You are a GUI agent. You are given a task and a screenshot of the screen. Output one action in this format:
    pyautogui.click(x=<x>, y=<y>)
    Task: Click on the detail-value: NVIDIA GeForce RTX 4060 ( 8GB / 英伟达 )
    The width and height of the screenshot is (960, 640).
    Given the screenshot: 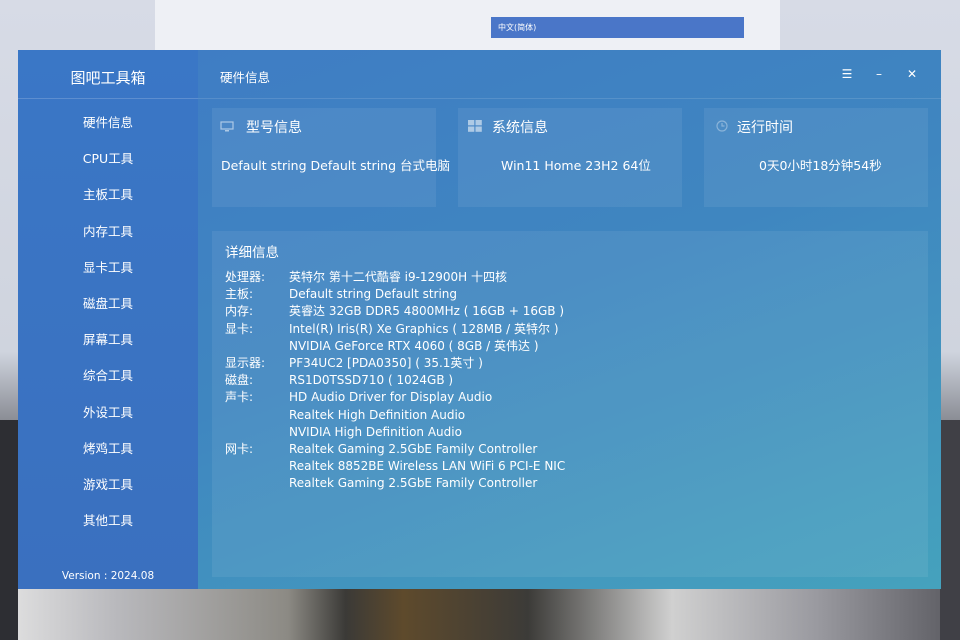 What is the action you would take?
    pyautogui.click(x=414, y=345)
    